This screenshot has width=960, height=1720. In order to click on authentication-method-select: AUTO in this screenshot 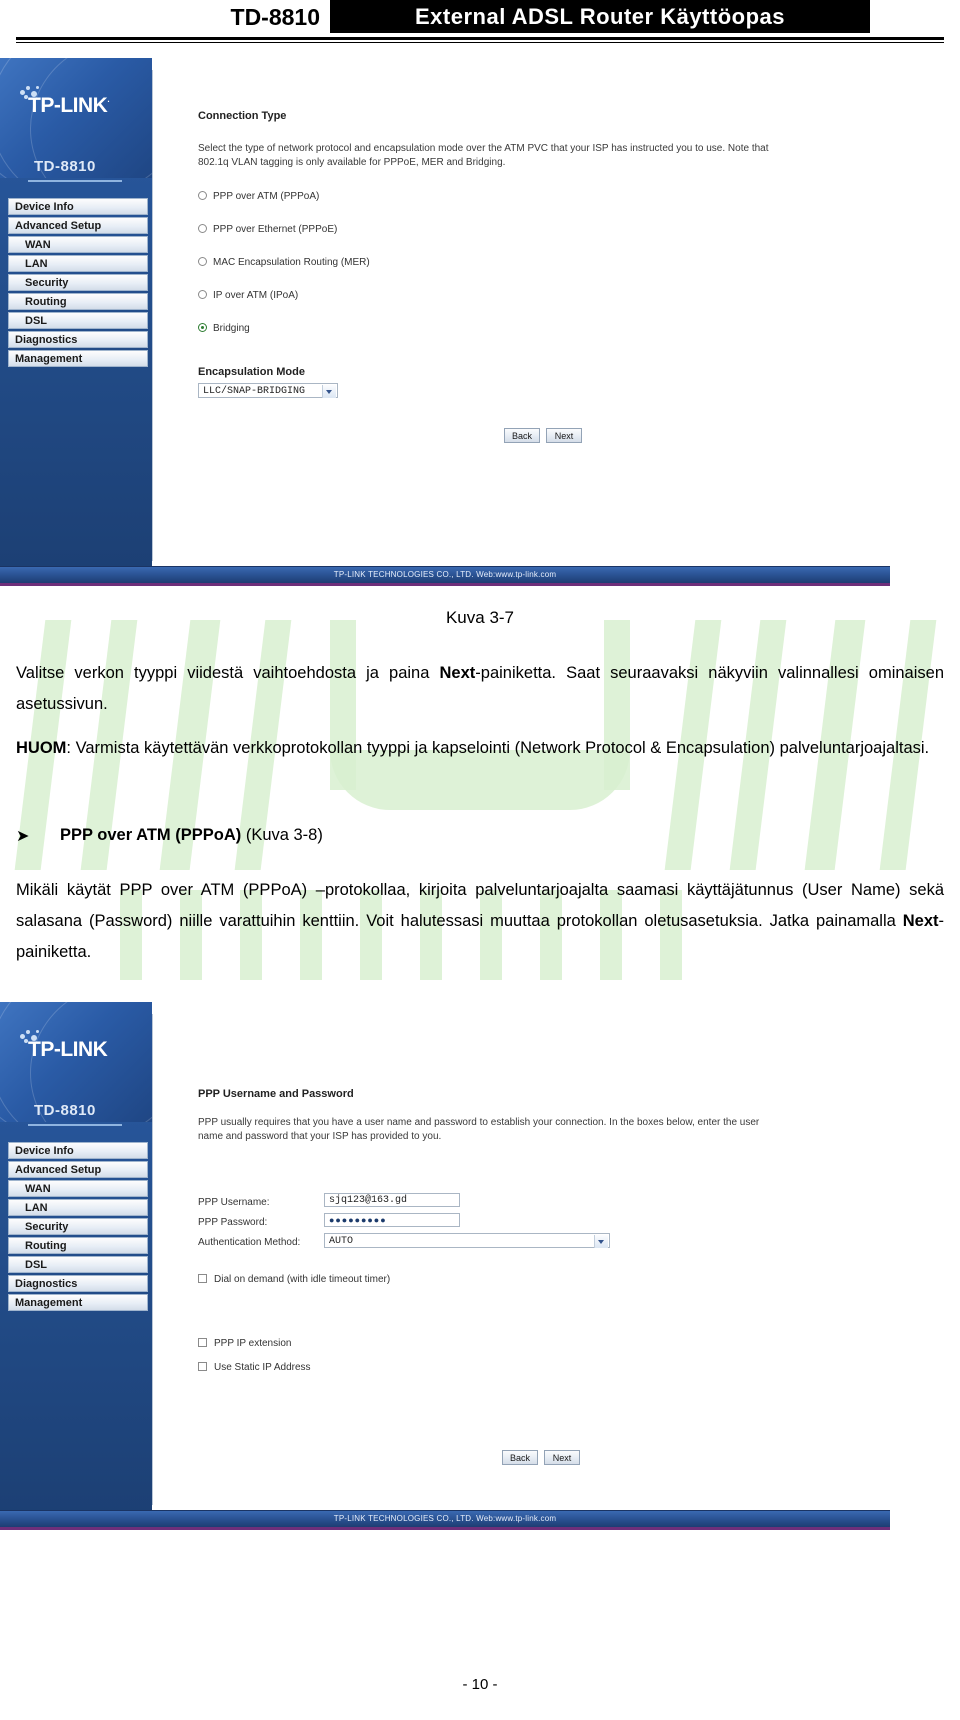, I will do `click(467, 1240)`.